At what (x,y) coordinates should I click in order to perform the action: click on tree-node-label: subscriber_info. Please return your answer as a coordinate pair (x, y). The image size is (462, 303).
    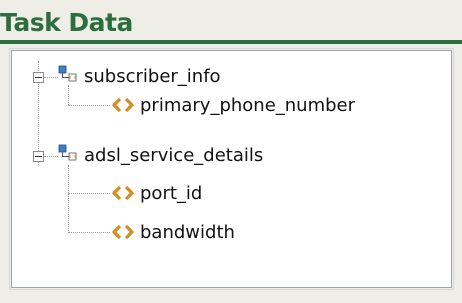
    Looking at the image, I should click on (152, 76).